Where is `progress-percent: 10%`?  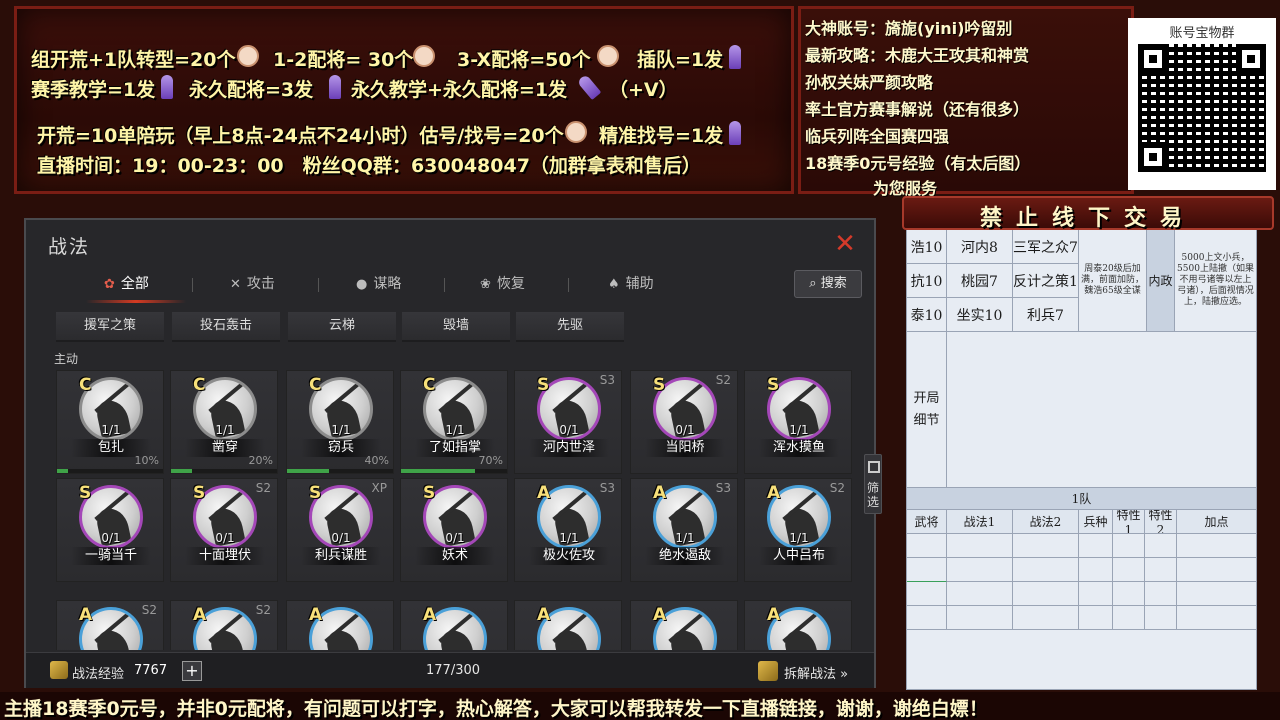 progress-percent: 10% is located at coordinates (146, 460).